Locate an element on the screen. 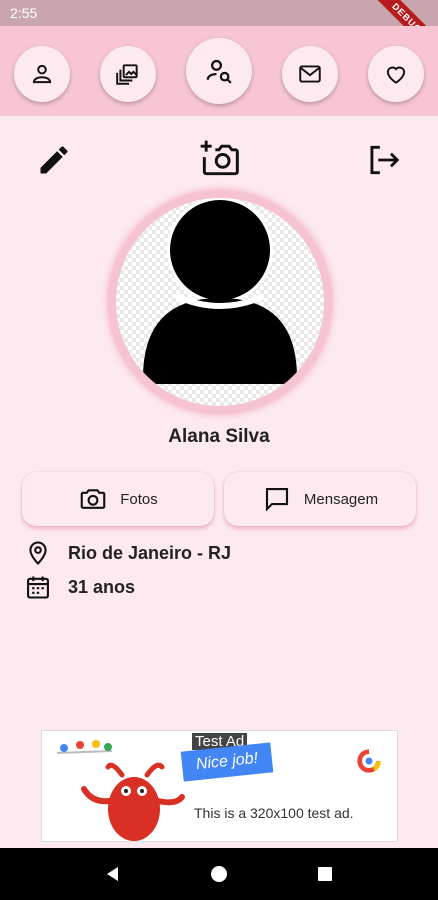 This screenshot has width=438, height=900. calendar-icon is located at coordinates (38, 587).